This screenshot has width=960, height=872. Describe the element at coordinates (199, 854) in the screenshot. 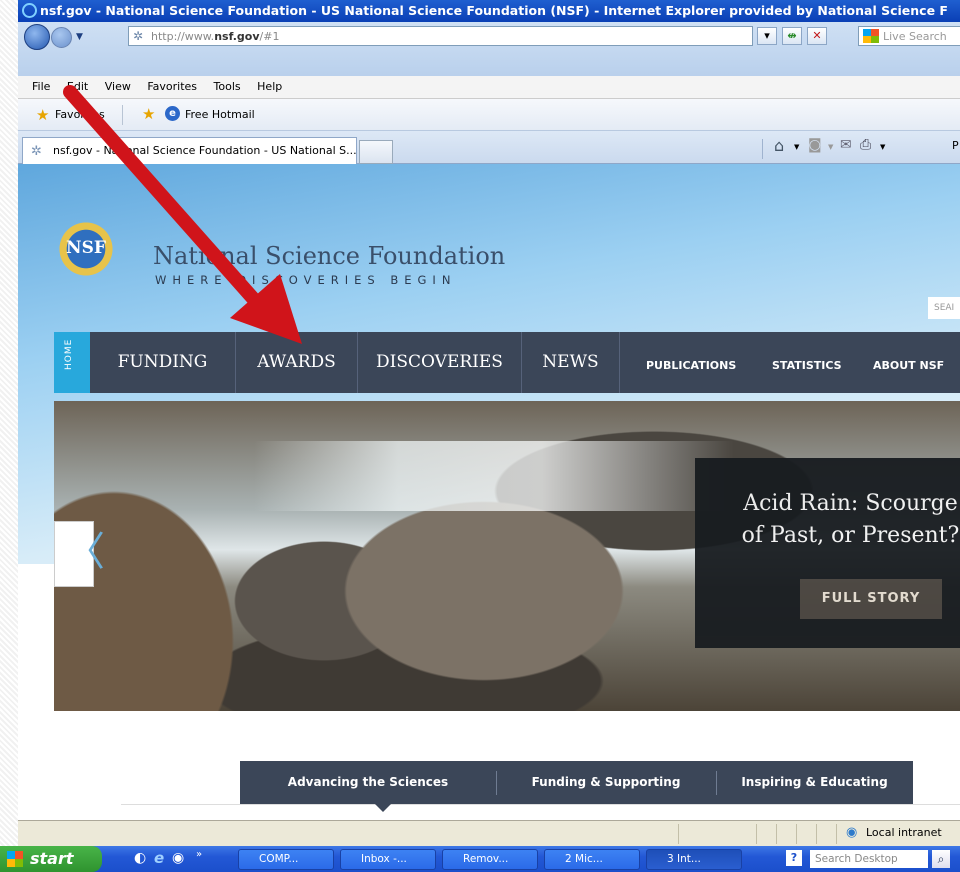

I see `quicklaunch-more-icon: »` at that location.